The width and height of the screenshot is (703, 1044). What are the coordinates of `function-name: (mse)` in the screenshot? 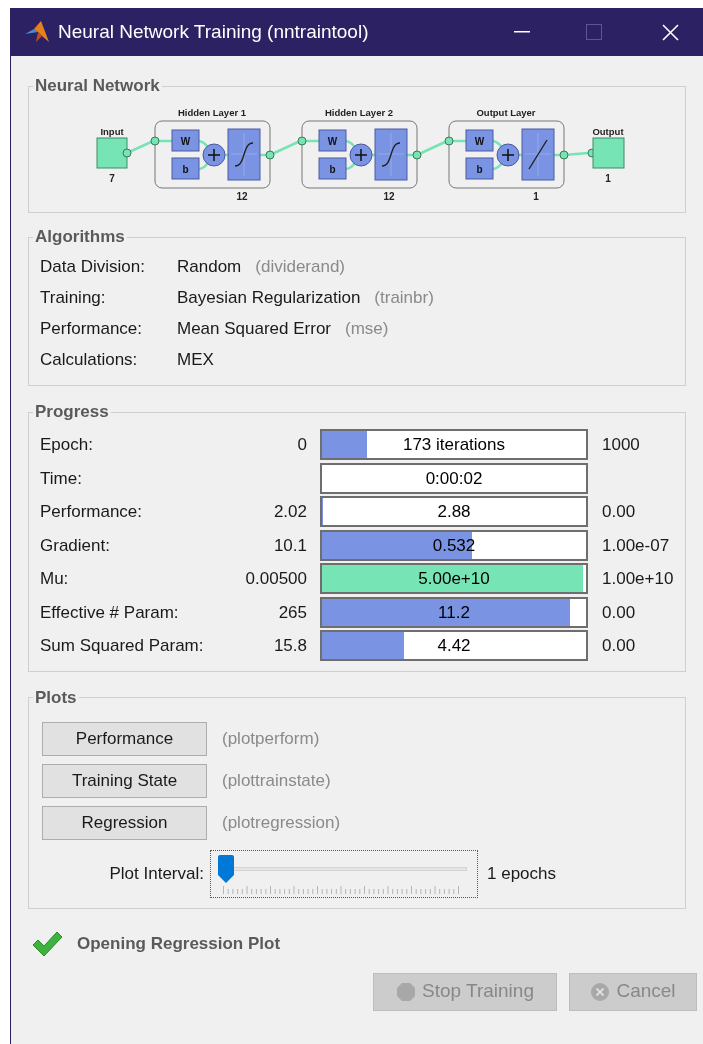 It's located at (367, 328).